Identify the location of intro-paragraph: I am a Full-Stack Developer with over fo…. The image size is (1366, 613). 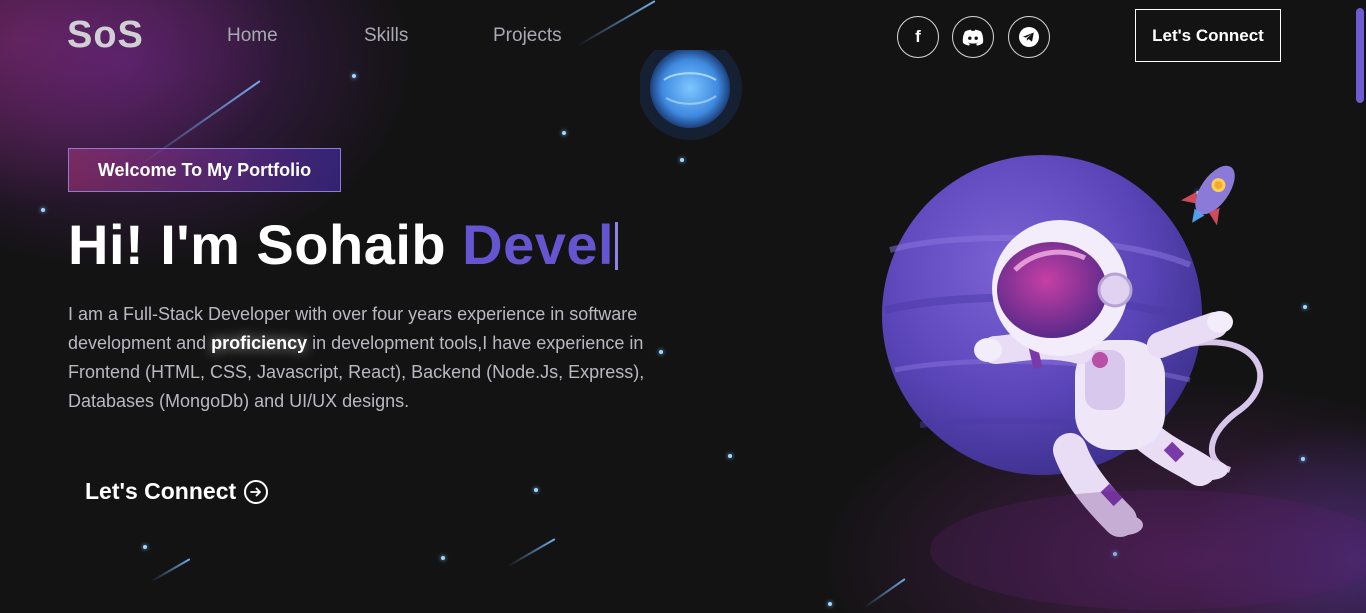
(388, 358).